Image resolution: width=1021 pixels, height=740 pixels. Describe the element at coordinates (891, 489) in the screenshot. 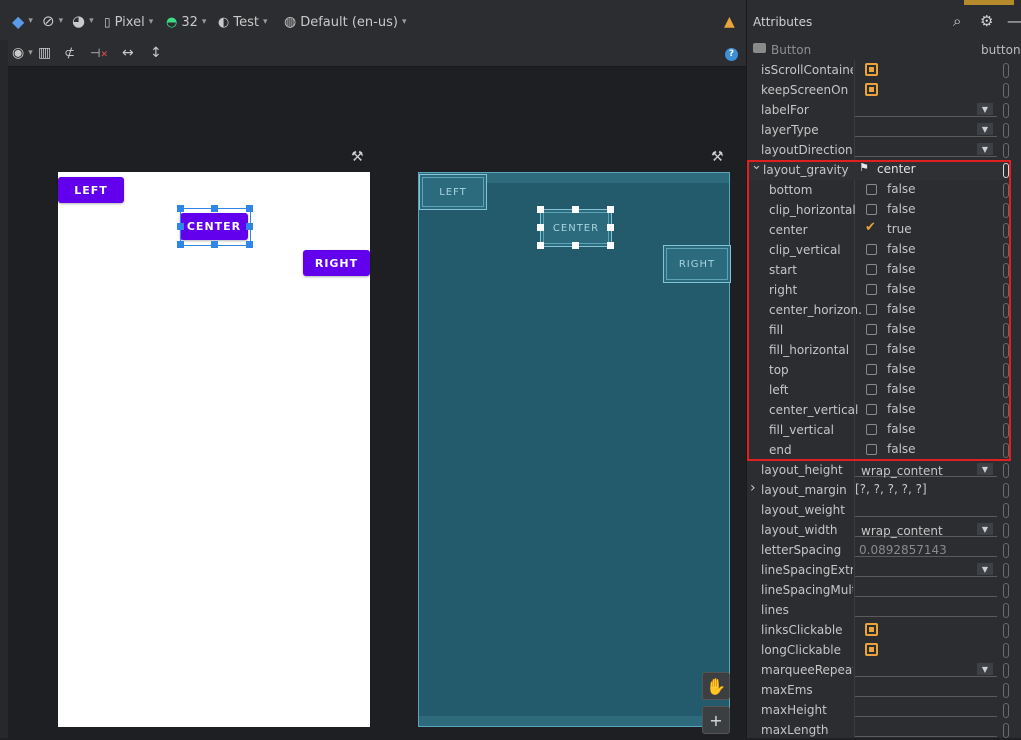

I see `attribute-value: [?, ?, ?, ?, ?]` at that location.